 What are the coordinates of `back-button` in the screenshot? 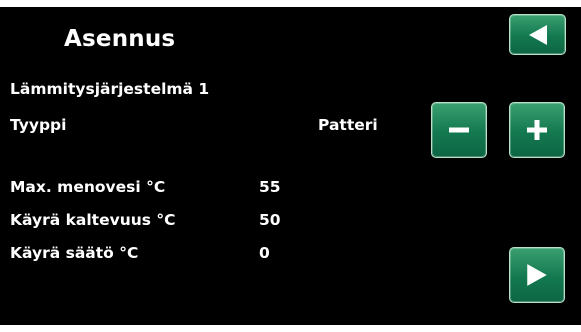 It's located at (537, 34).